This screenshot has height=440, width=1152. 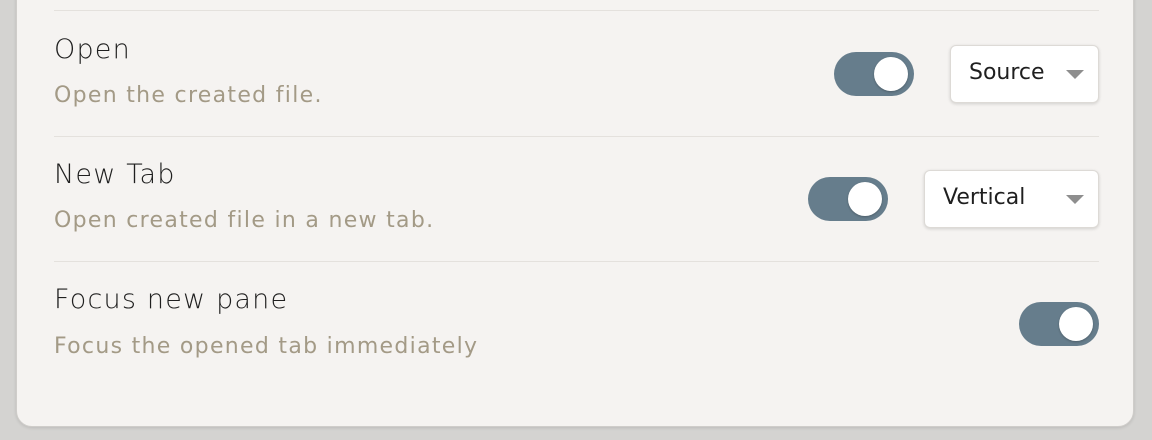 What do you see at coordinates (171, 299) in the screenshot?
I see `setting-name: Focus new pane` at bounding box center [171, 299].